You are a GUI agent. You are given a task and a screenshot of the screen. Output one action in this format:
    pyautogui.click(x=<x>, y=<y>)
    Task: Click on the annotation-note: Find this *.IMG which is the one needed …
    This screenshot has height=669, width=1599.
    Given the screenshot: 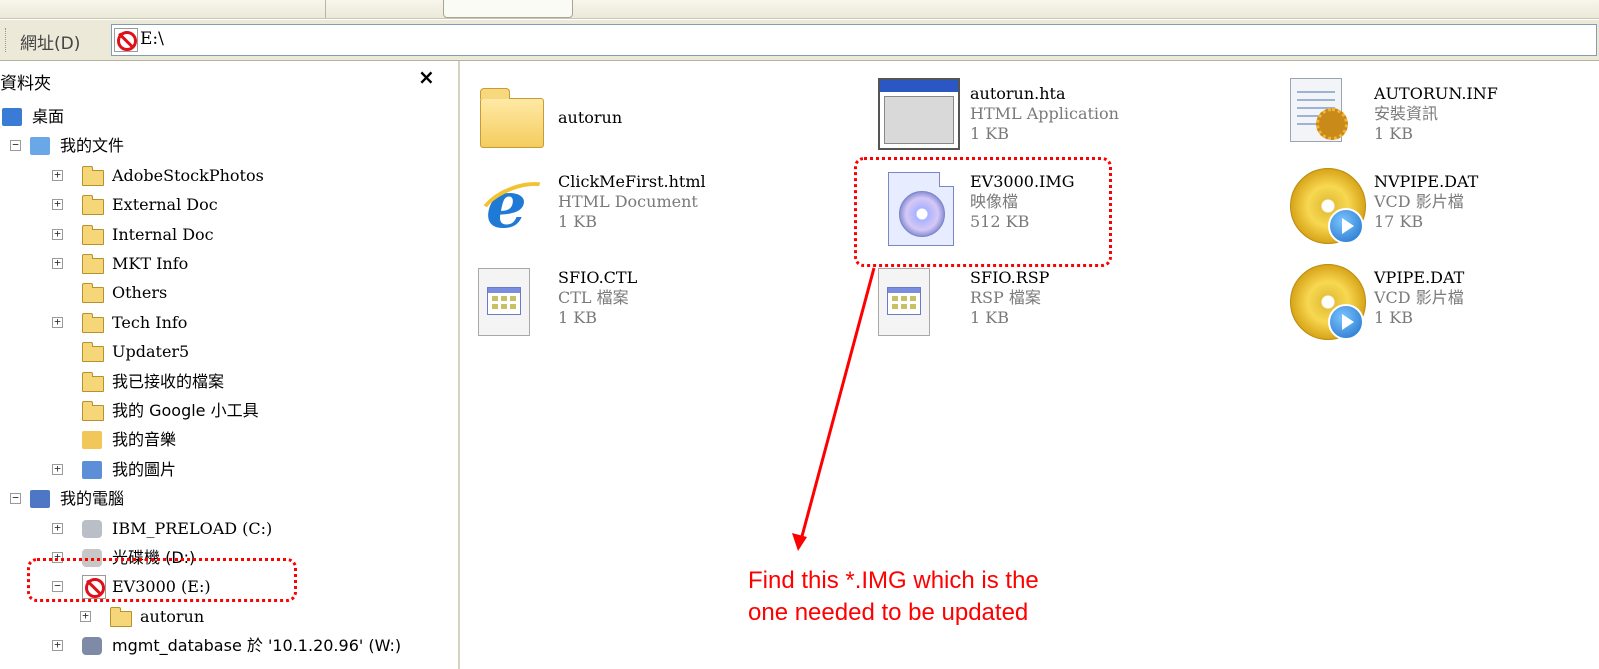 What is the action you would take?
    pyautogui.click(x=893, y=596)
    